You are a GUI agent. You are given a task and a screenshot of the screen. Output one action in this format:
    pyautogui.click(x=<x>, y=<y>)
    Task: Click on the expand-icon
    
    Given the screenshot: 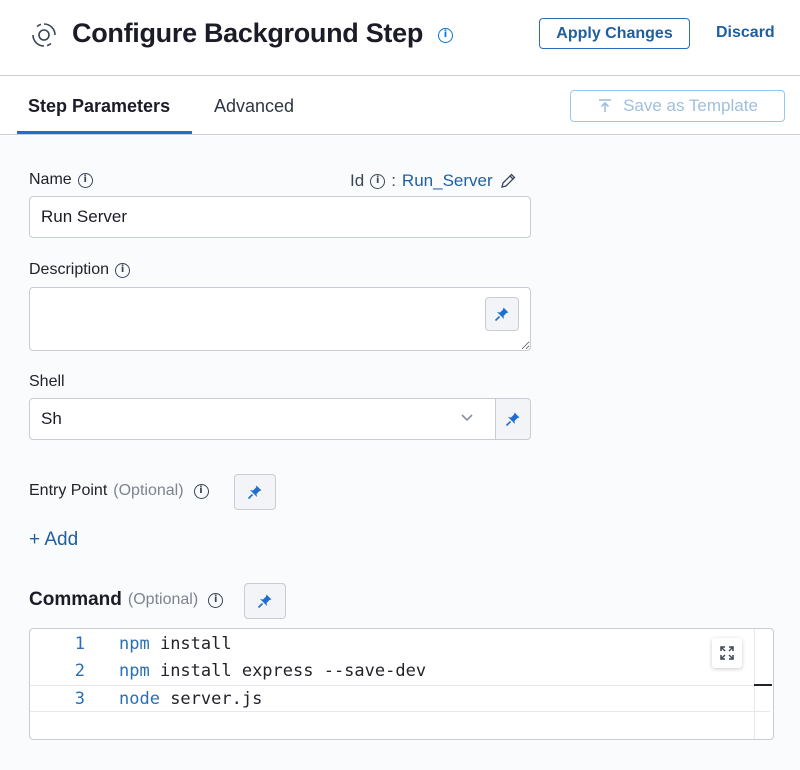 What is the action you would take?
    pyautogui.click(x=727, y=653)
    